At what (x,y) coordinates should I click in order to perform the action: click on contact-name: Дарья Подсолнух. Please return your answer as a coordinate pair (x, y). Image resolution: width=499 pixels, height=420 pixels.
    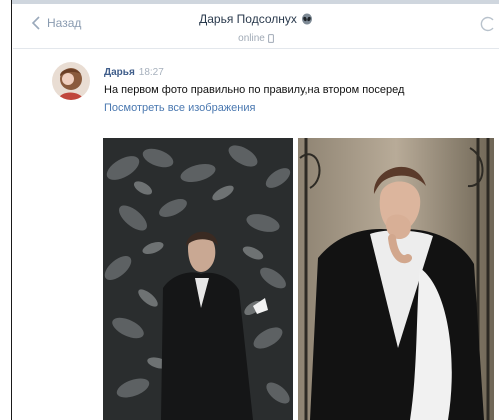
    Looking at the image, I should click on (256, 19).